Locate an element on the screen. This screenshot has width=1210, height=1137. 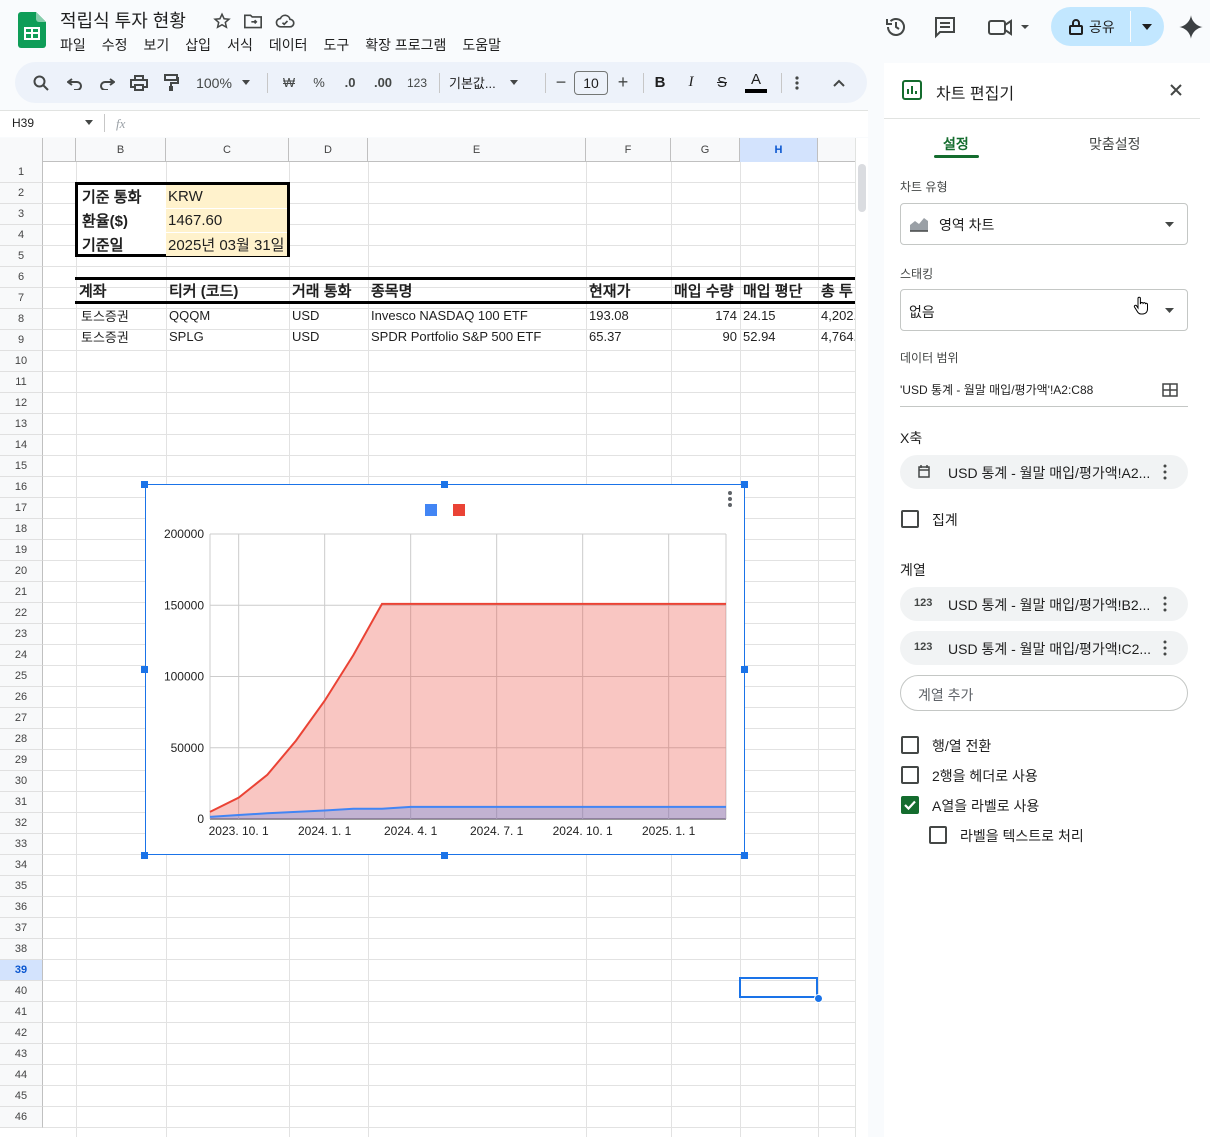
row-header: 22 is located at coordinates (21, 613).